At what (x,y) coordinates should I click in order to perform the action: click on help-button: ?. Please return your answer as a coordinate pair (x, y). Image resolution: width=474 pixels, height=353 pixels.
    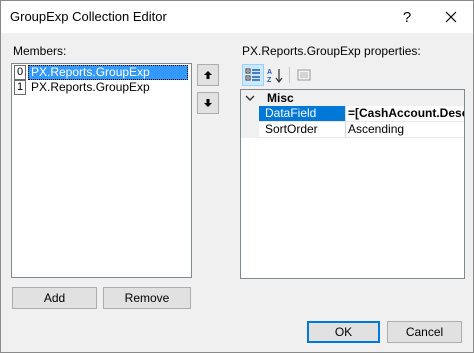
    Looking at the image, I should click on (407, 17).